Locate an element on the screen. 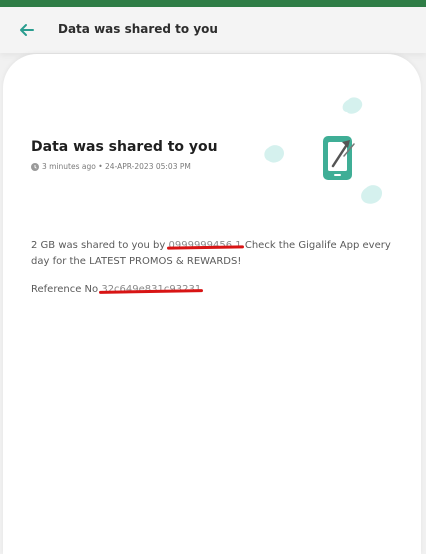 The height and width of the screenshot is (554, 426). reference-row: Reference No 32c649e831c93231 is located at coordinates (117, 289).